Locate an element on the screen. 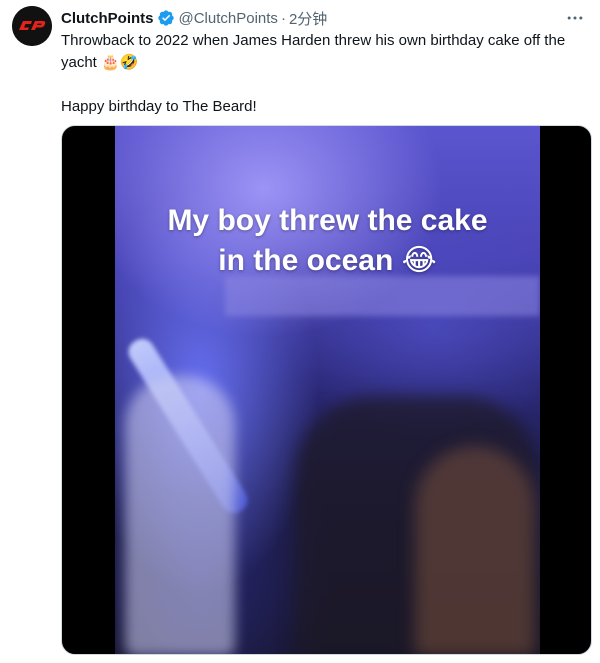  tweet-header: ClutchPoints @ClutchPoints · 2分钟 is located at coordinates (324, 18).